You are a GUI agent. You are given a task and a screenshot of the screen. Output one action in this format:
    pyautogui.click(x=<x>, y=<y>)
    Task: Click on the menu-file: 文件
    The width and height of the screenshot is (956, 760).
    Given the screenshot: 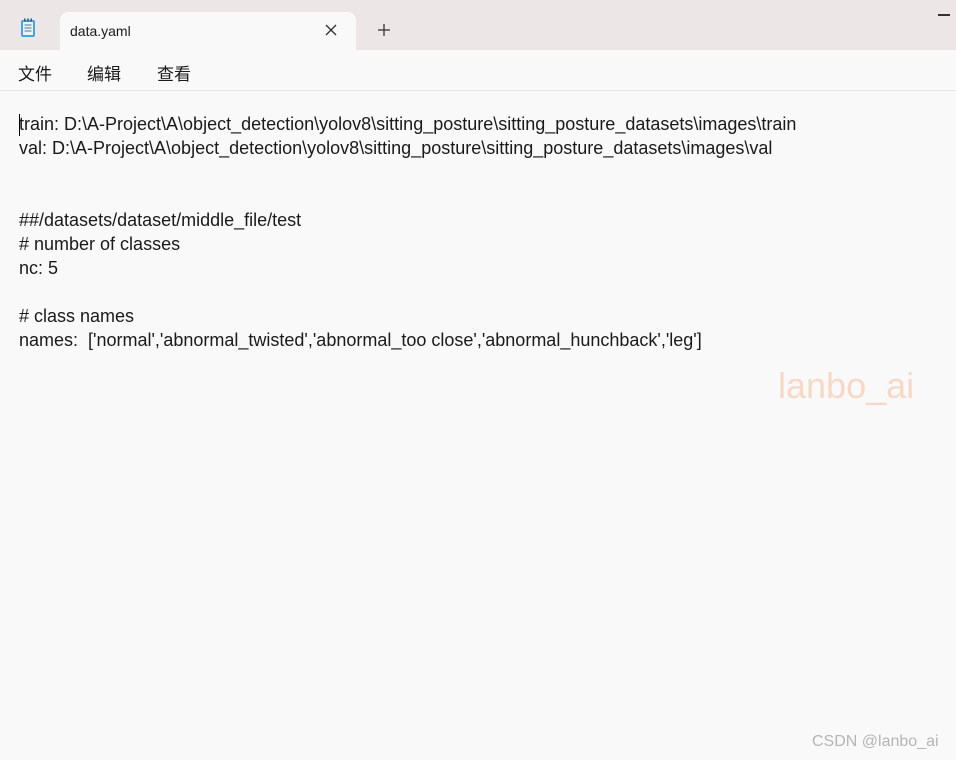 What is the action you would take?
    pyautogui.click(x=35, y=72)
    